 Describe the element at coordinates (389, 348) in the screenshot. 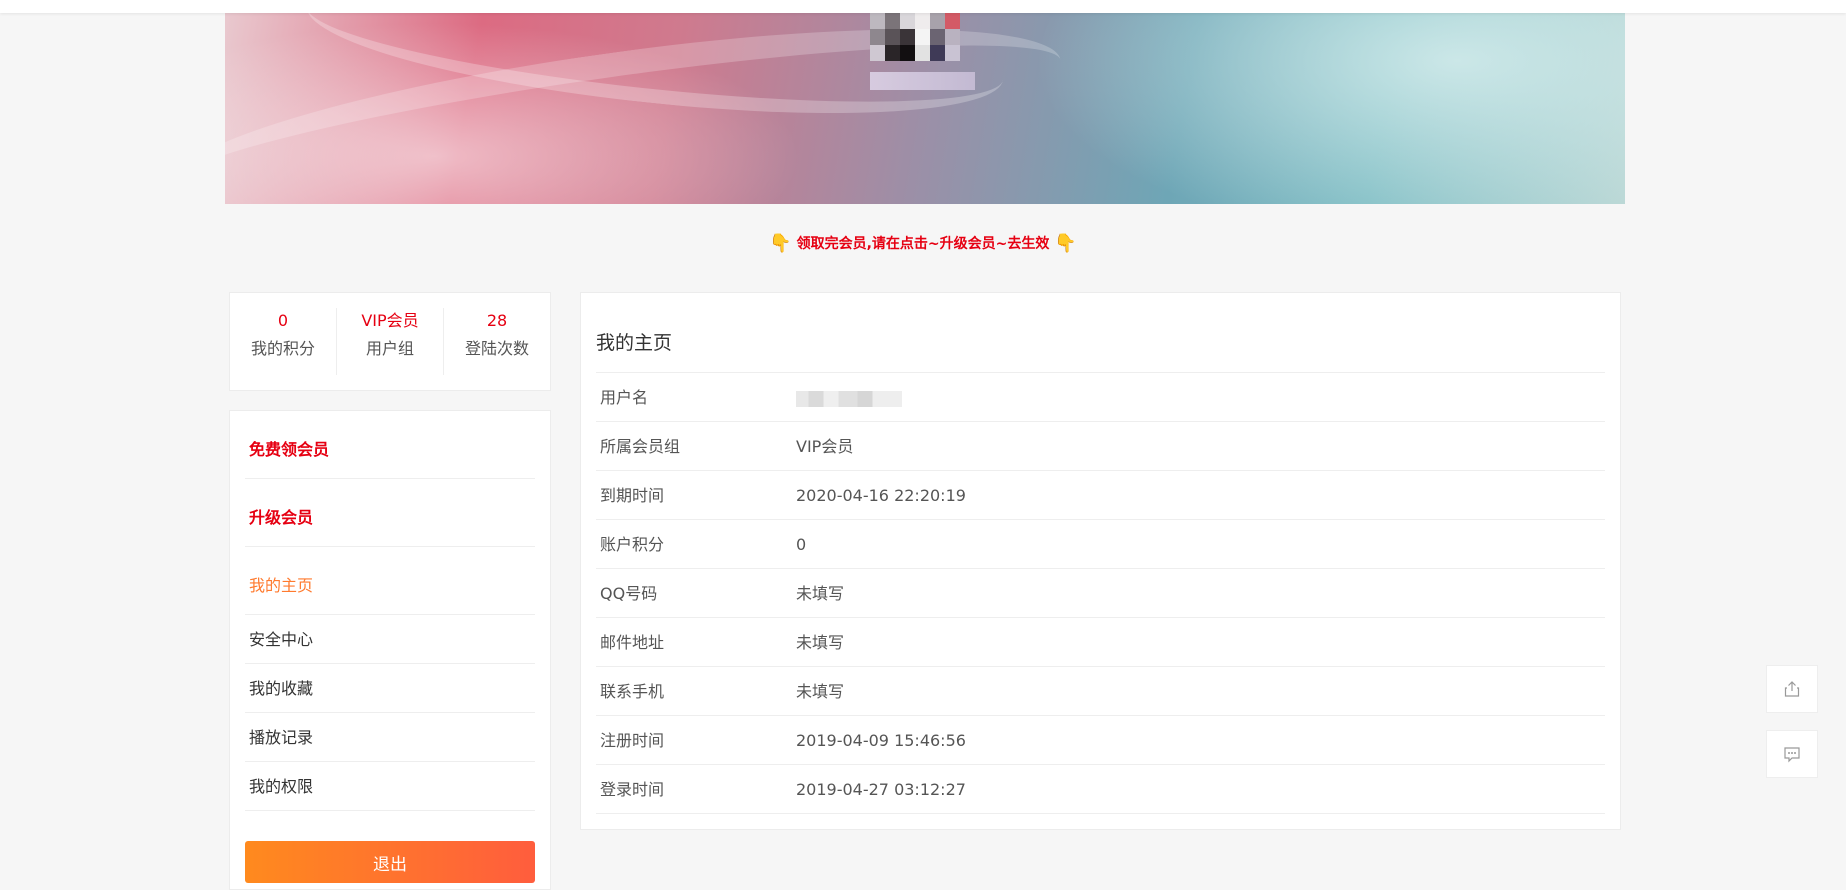

I see `stat-label: 用户组` at that location.